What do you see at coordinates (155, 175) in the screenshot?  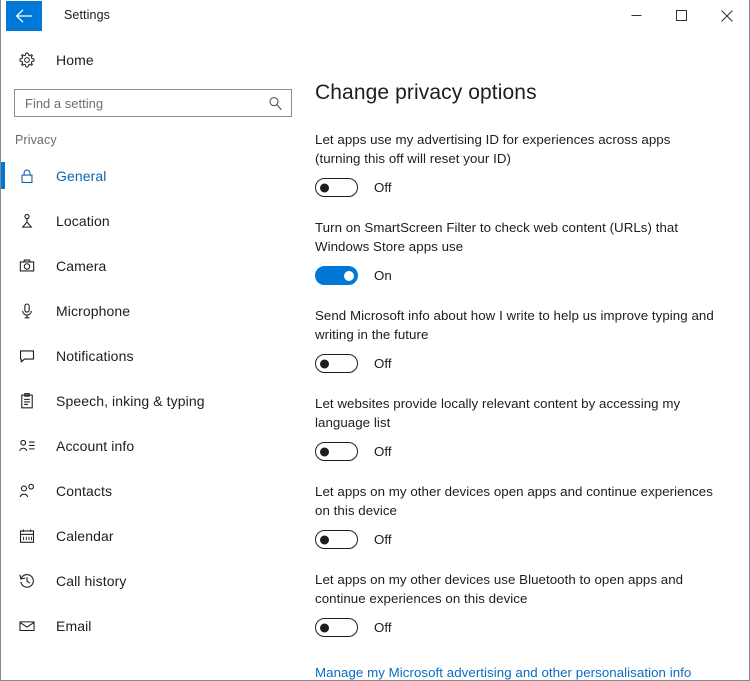 I see `sidebar-item-general: General` at bounding box center [155, 175].